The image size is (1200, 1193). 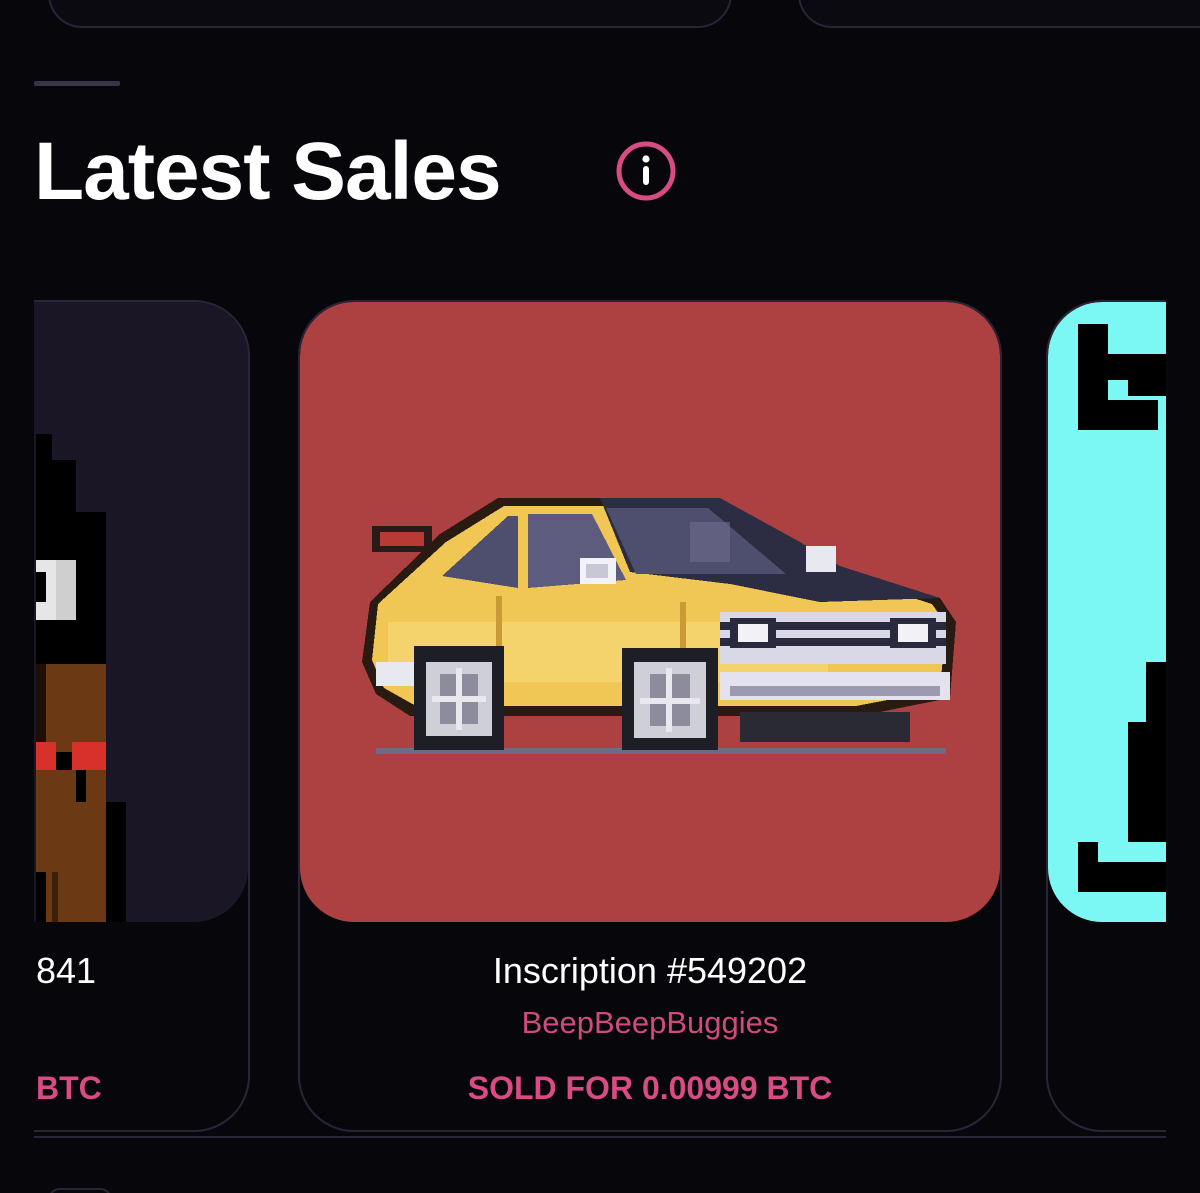 What do you see at coordinates (600, 1137) in the screenshot?
I see `section-separator` at bounding box center [600, 1137].